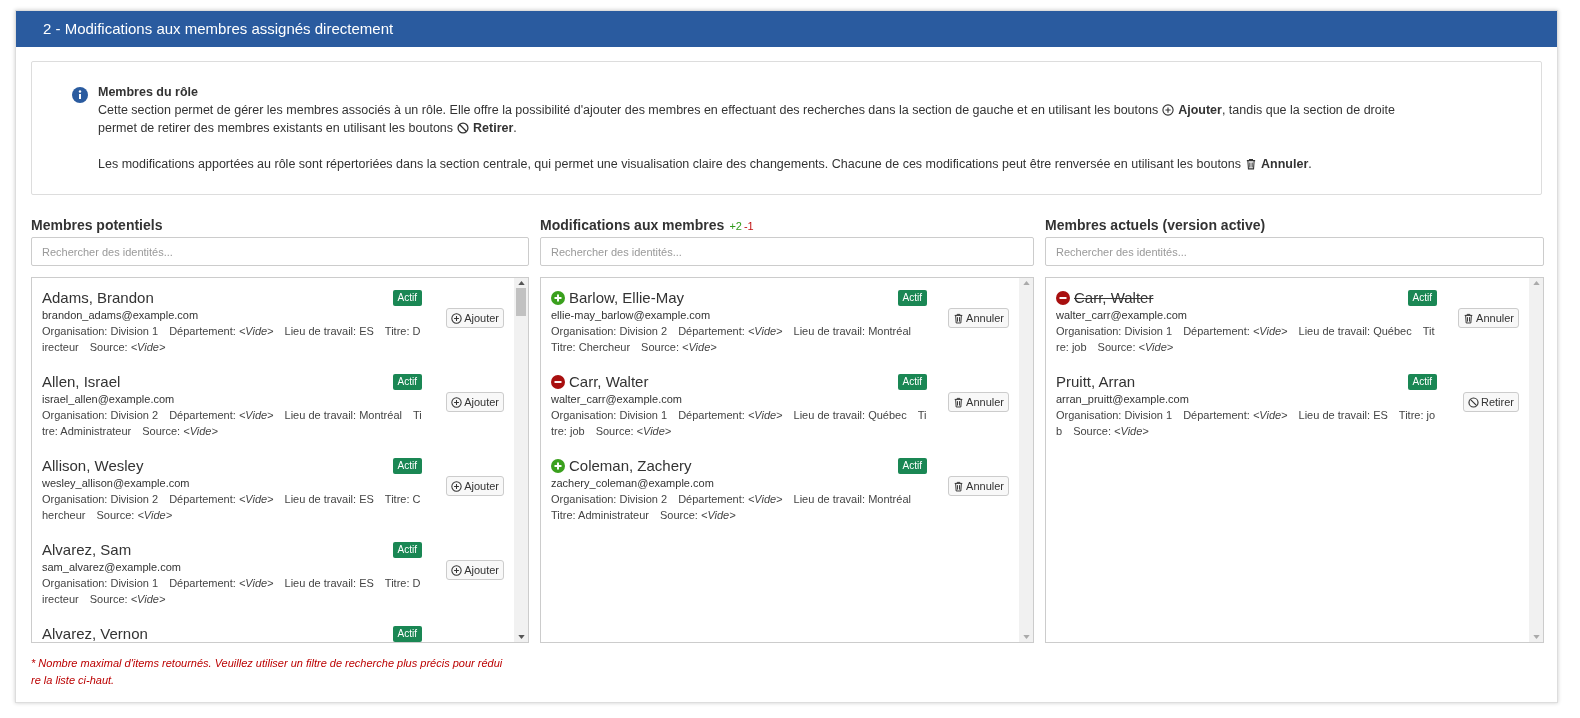 The width and height of the screenshot is (1580, 718). Describe the element at coordinates (632, 225) in the screenshot. I see `column-title: Modifications aux membres` at that location.